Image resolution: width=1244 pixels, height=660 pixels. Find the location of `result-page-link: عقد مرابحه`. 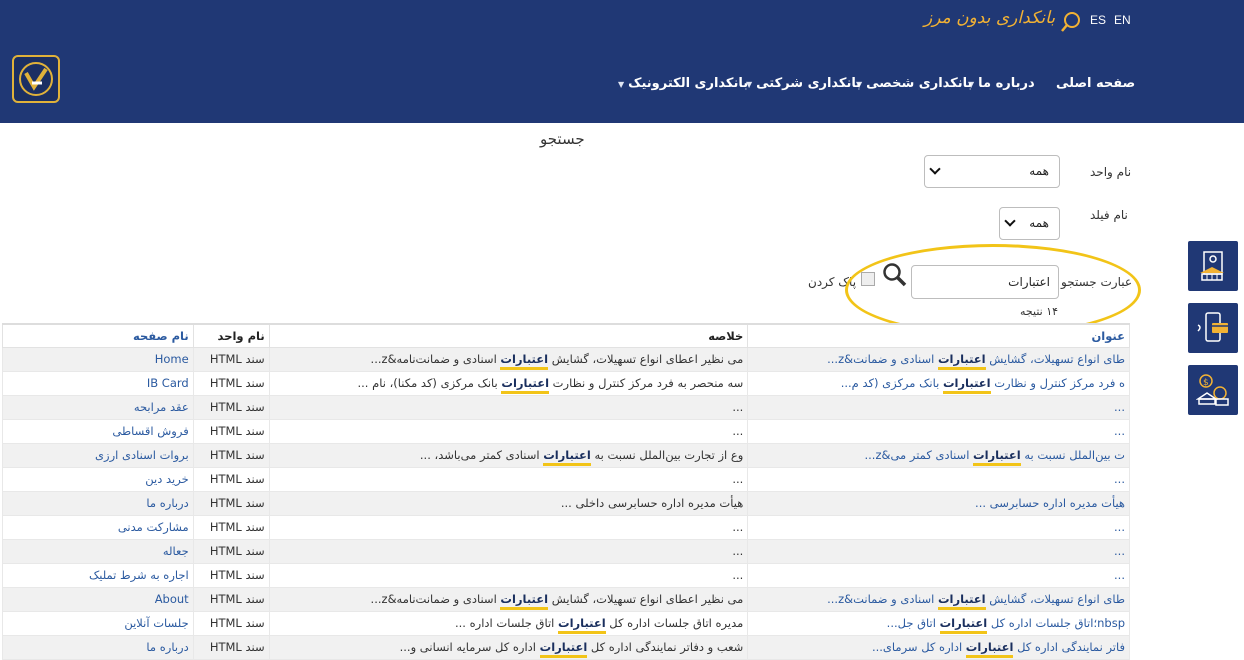

result-page-link: عقد مرابحه is located at coordinates (98, 407).